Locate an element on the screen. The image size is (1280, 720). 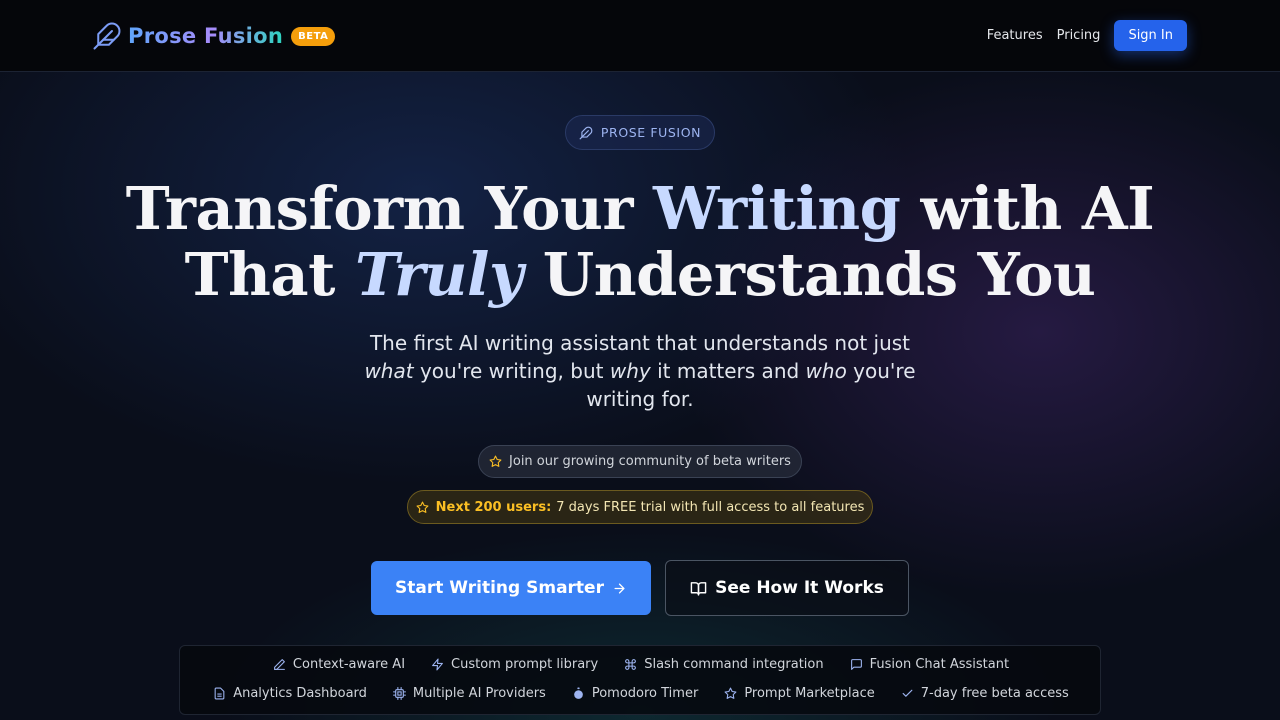
headline-text: Understands You is located at coordinates (809, 274).